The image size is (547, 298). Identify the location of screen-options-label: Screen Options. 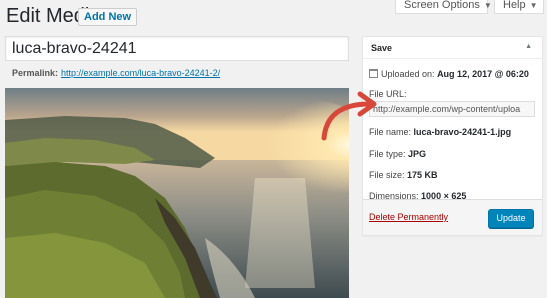
(442, 5).